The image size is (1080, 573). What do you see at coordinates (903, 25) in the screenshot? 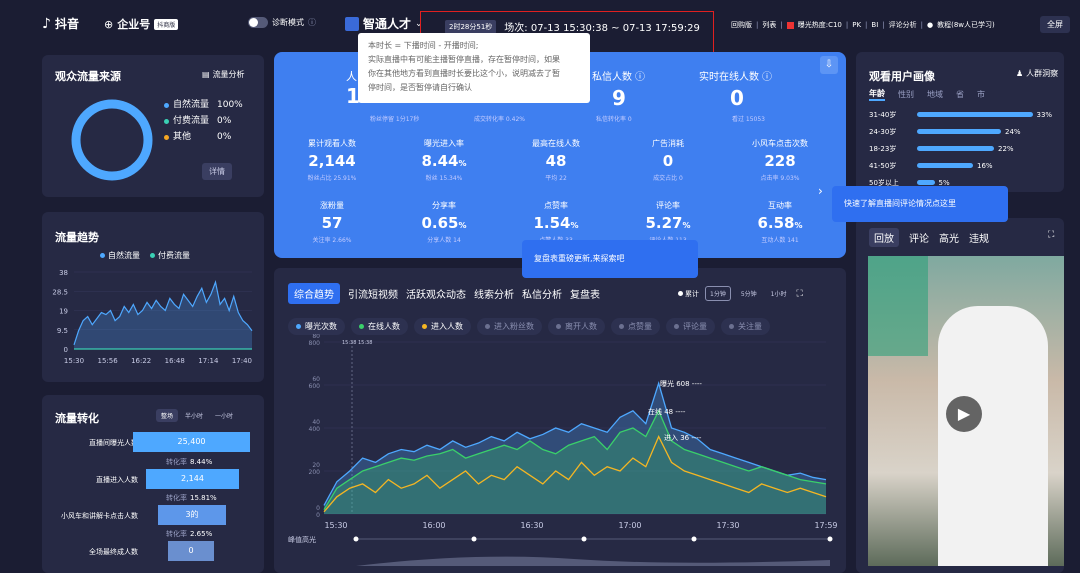
I see `link-comment-analysis: 评论分析` at bounding box center [903, 25].